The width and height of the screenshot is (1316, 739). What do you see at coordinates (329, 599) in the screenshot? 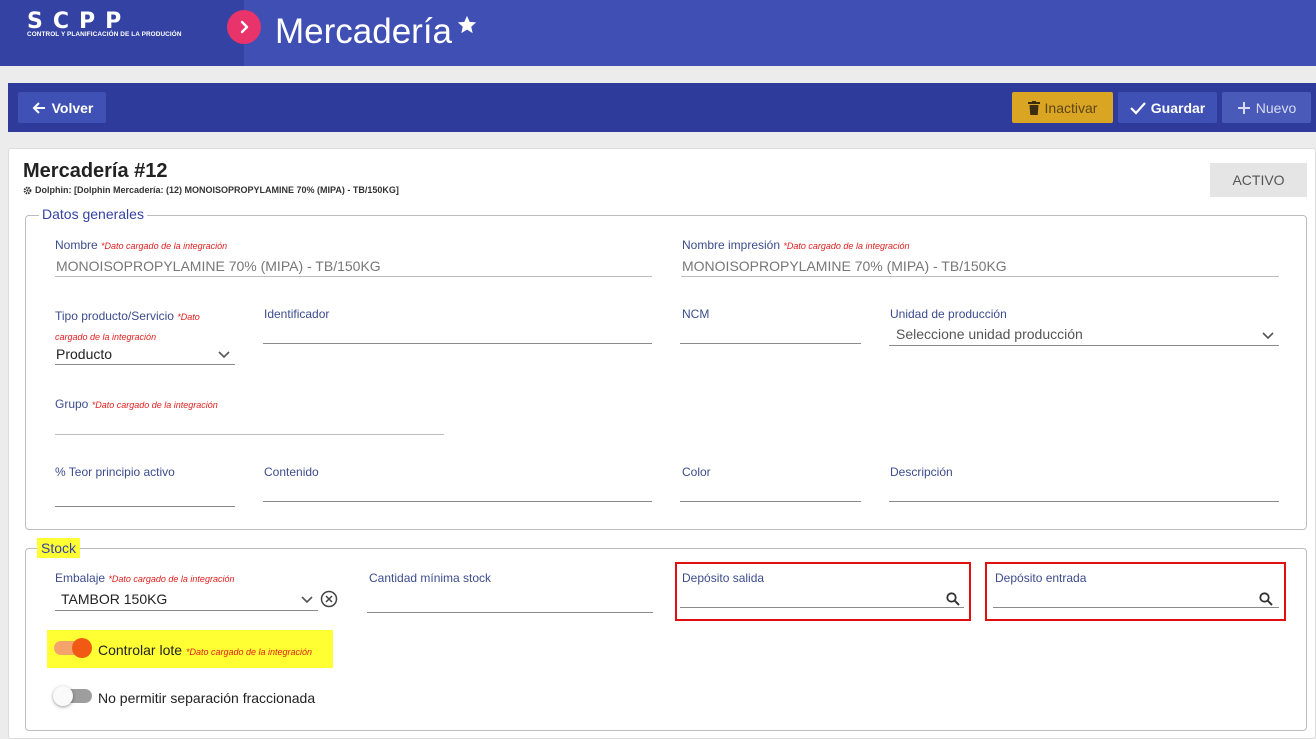
I see `clear-circle-icon` at bounding box center [329, 599].